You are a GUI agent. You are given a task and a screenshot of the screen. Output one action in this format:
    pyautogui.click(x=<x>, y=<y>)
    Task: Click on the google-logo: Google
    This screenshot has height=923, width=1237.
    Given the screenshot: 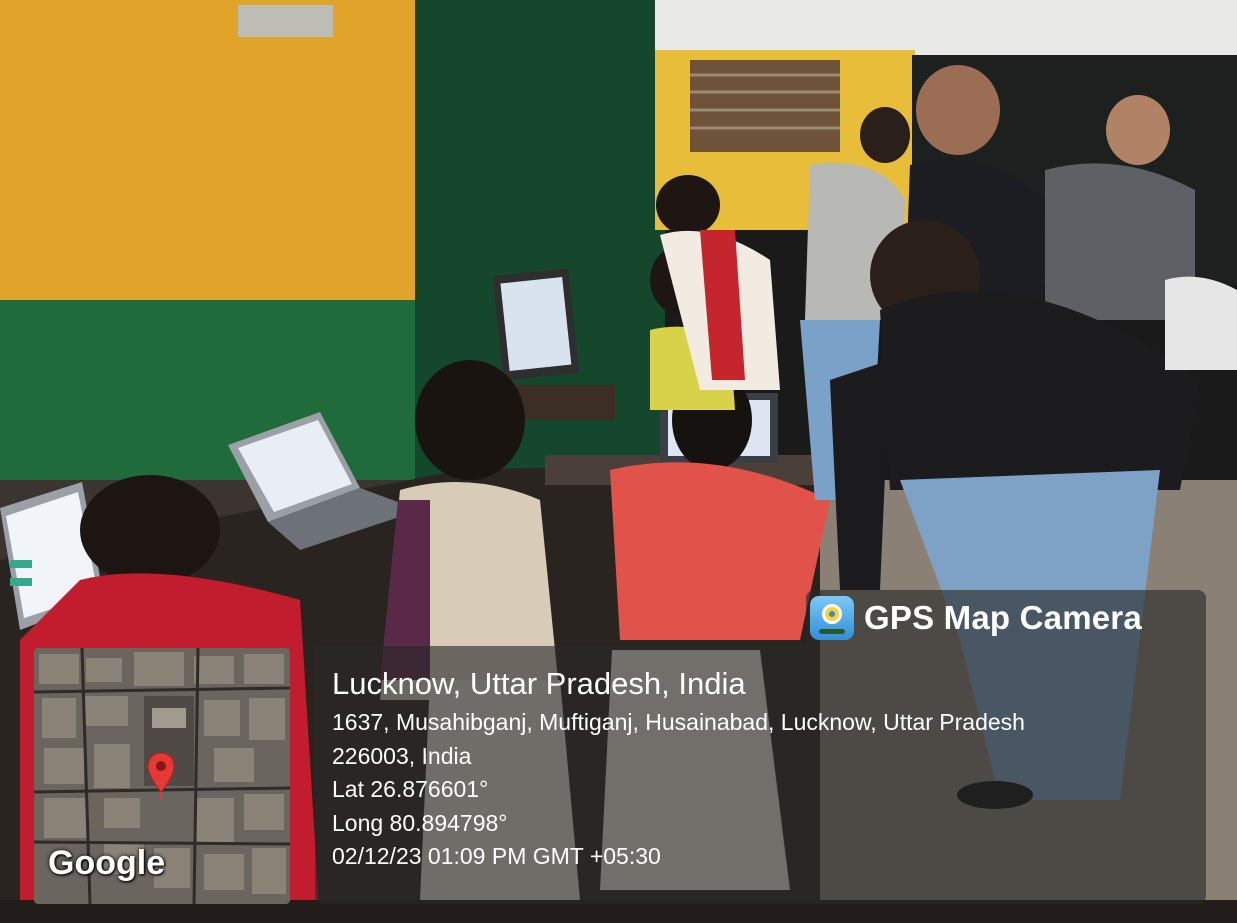 What is the action you would take?
    pyautogui.click(x=107, y=863)
    